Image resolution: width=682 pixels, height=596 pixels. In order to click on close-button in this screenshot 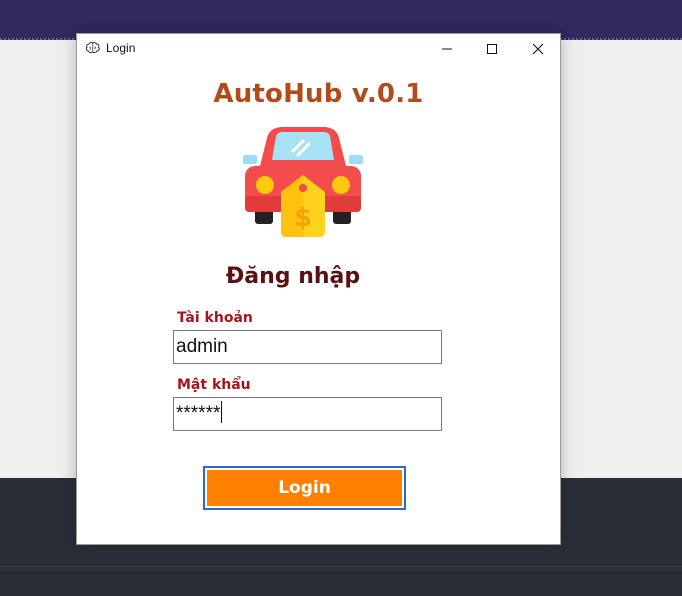, I will do `click(538, 49)`.